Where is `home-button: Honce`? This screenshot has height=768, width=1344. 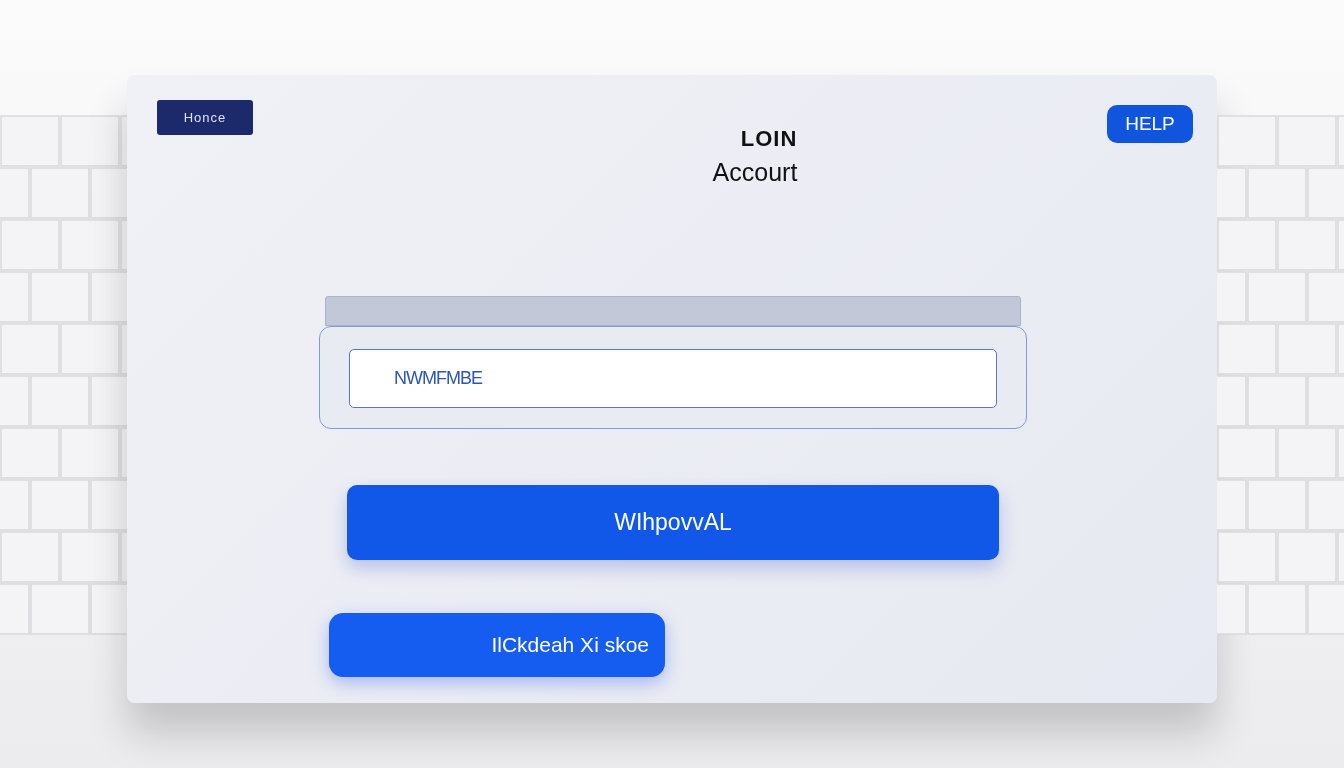 home-button: Honce is located at coordinates (205, 117).